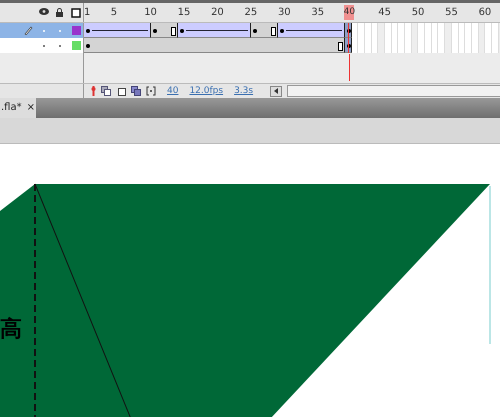 This screenshot has height=417, width=500. I want to click on tab-title: .fla*, so click(11, 107).